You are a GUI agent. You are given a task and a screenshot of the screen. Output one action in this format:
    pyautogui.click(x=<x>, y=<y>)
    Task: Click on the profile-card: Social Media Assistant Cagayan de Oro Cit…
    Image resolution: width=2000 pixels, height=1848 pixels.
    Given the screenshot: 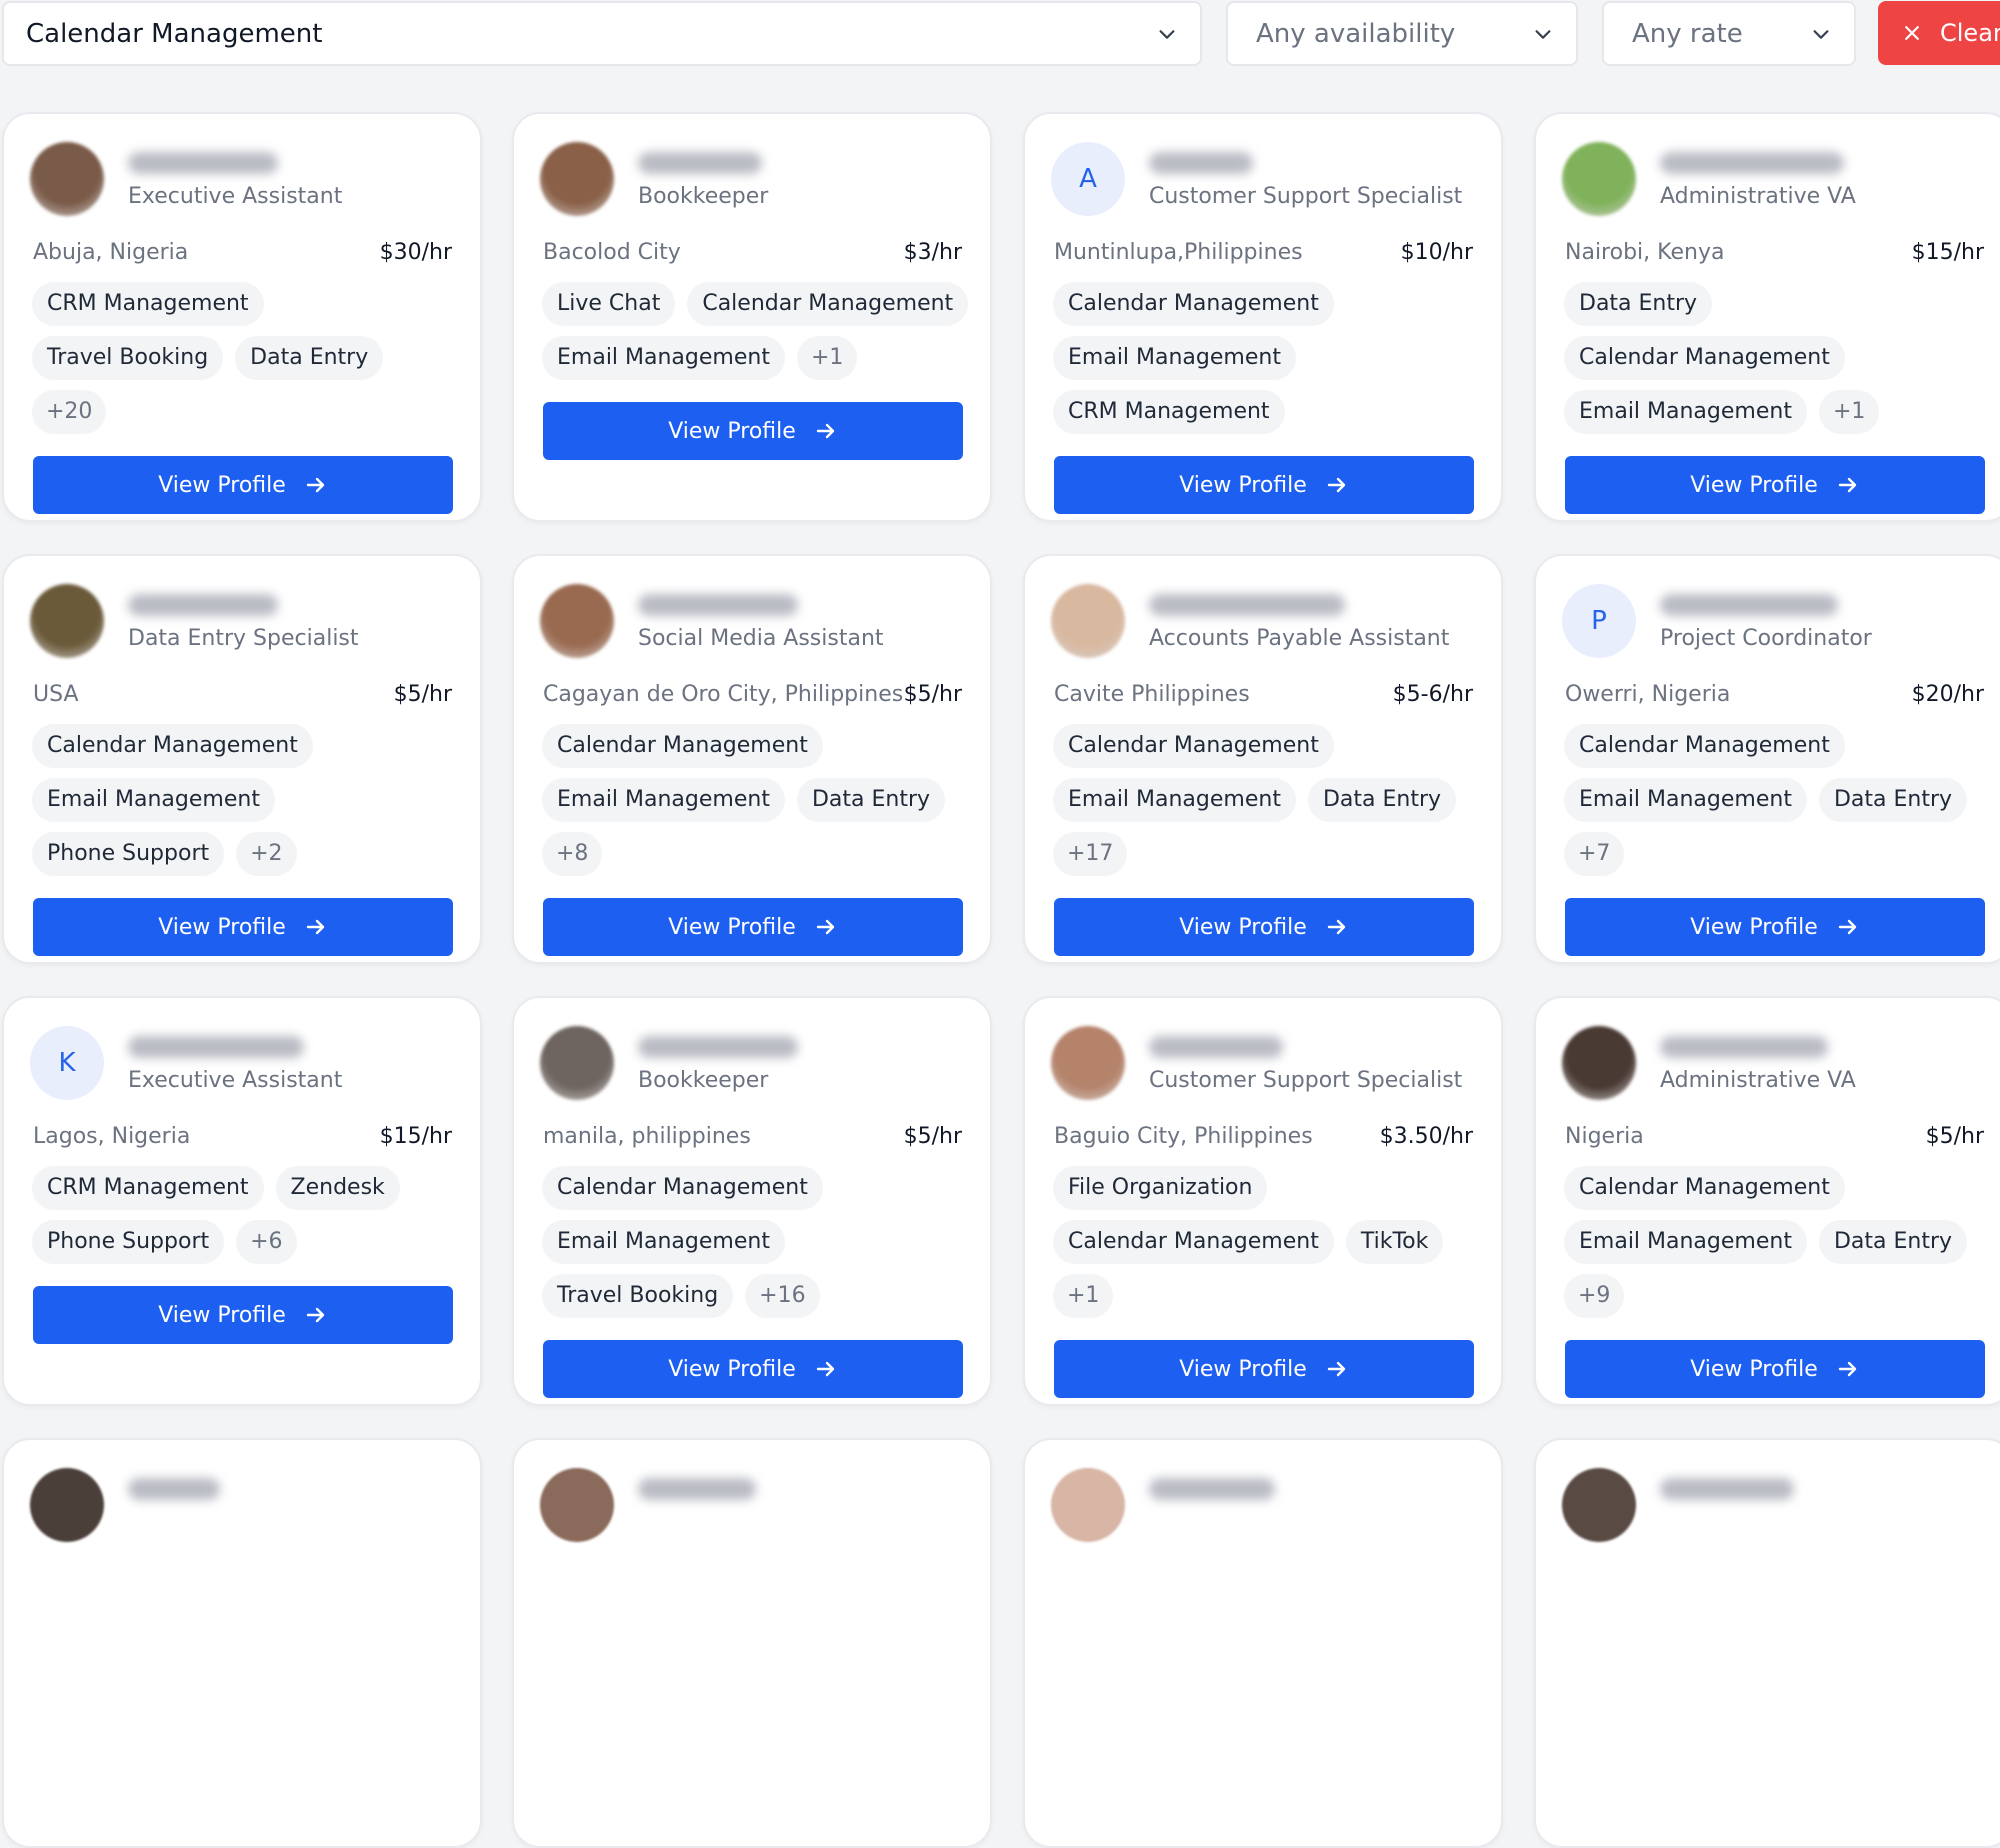 What is the action you would take?
    pyautogui.click(x=752, y=759)
    